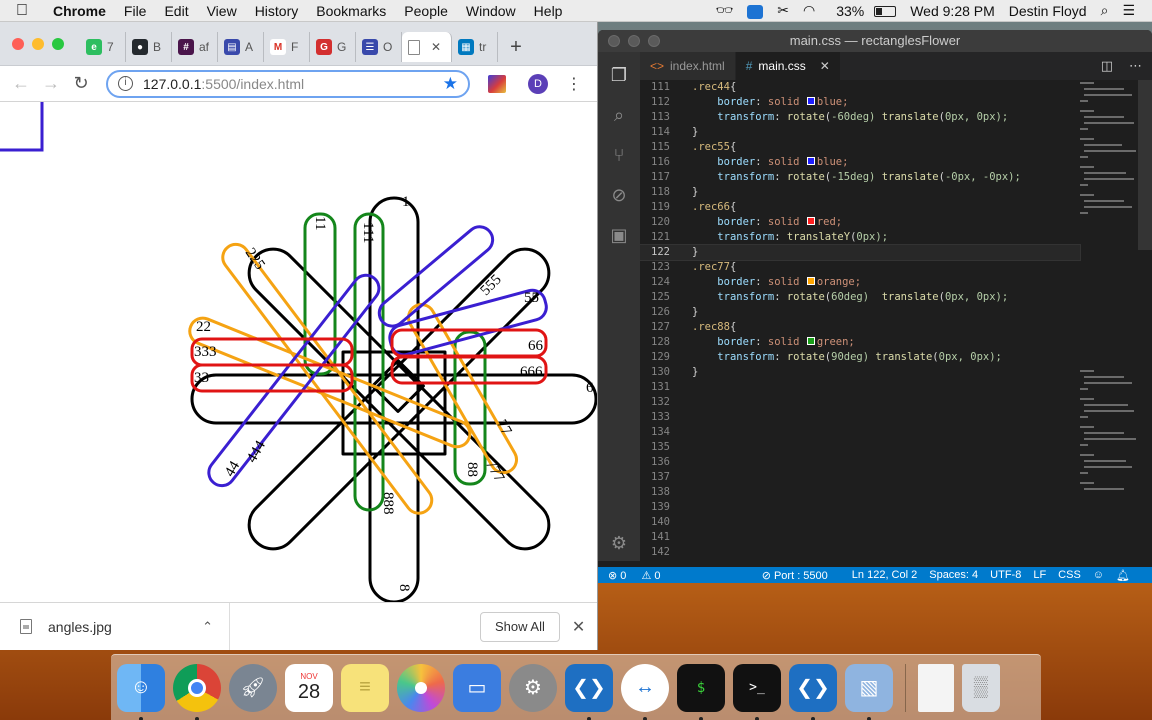 The width and height of the screenshot is (1152, 720). I want to click on tab-evernote: e7, so click(103, 47).